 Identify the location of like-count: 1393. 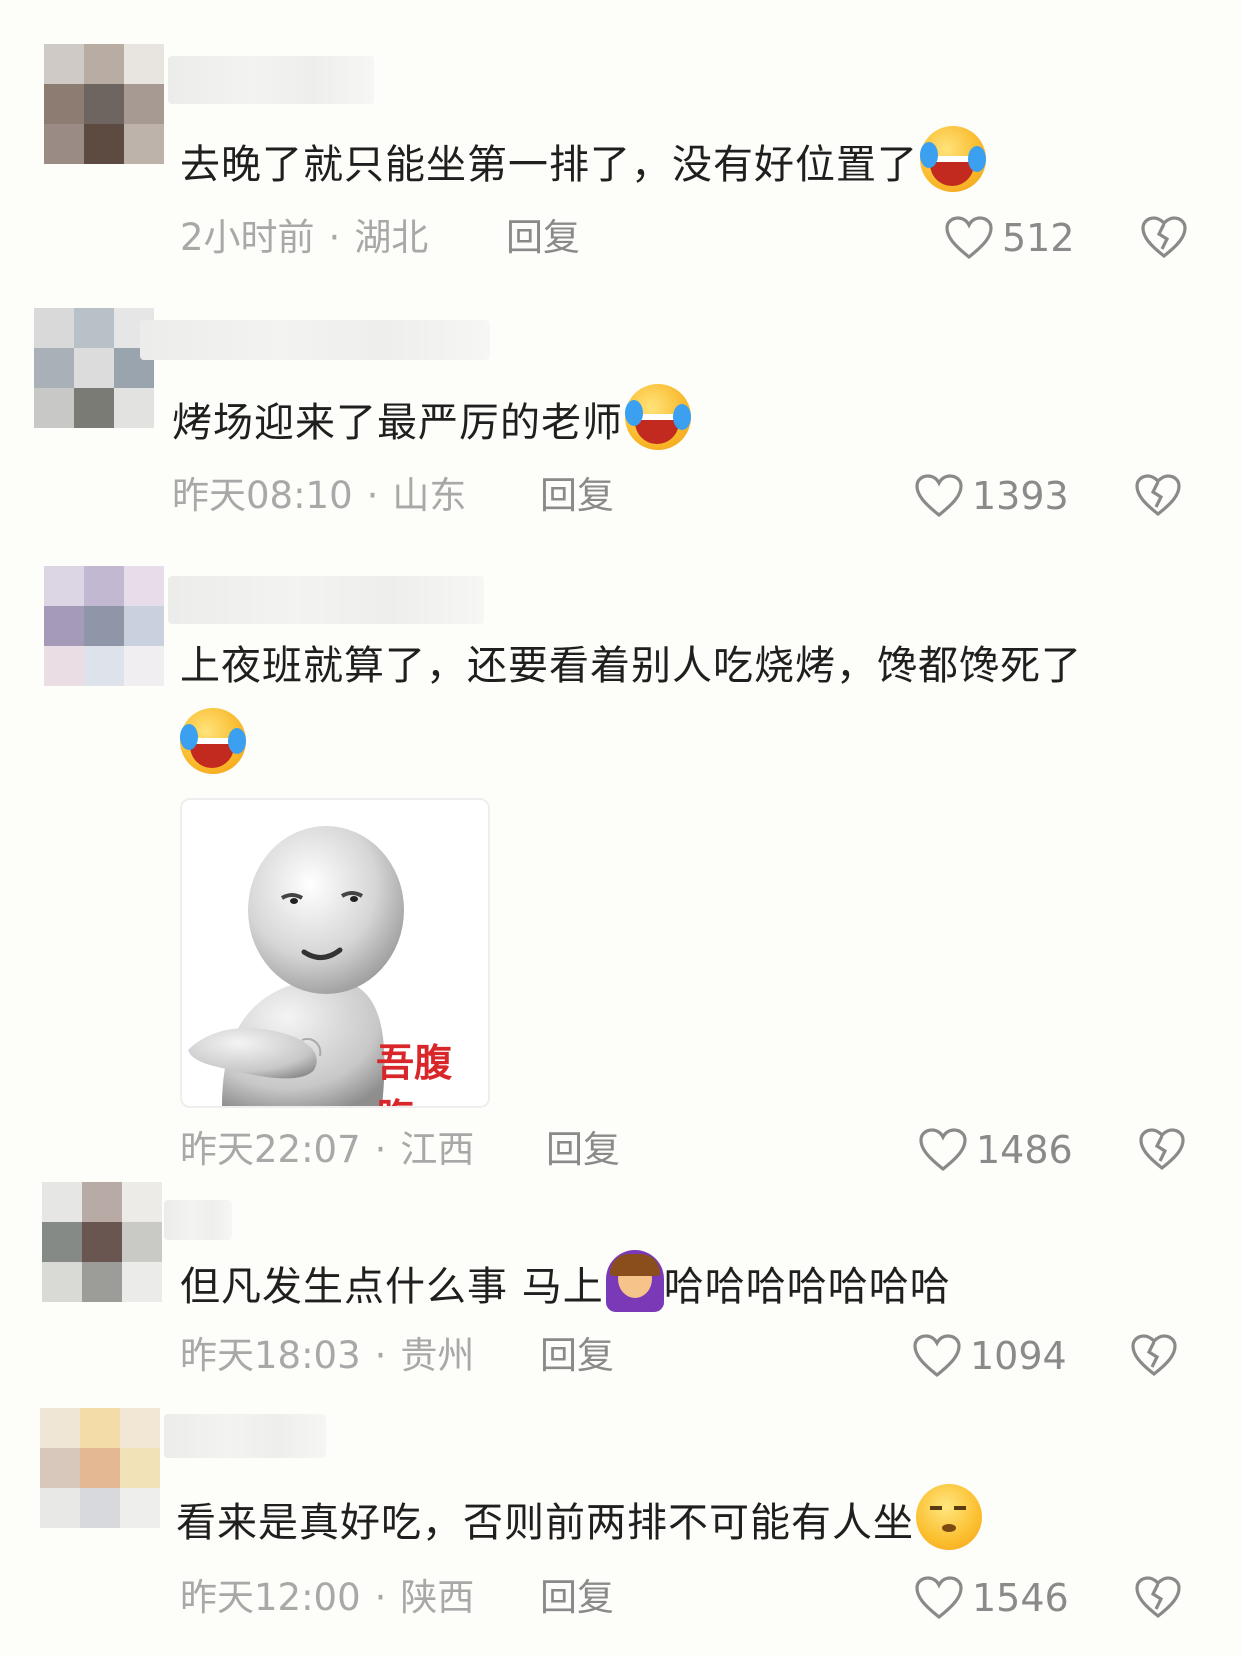
(1020, 496).